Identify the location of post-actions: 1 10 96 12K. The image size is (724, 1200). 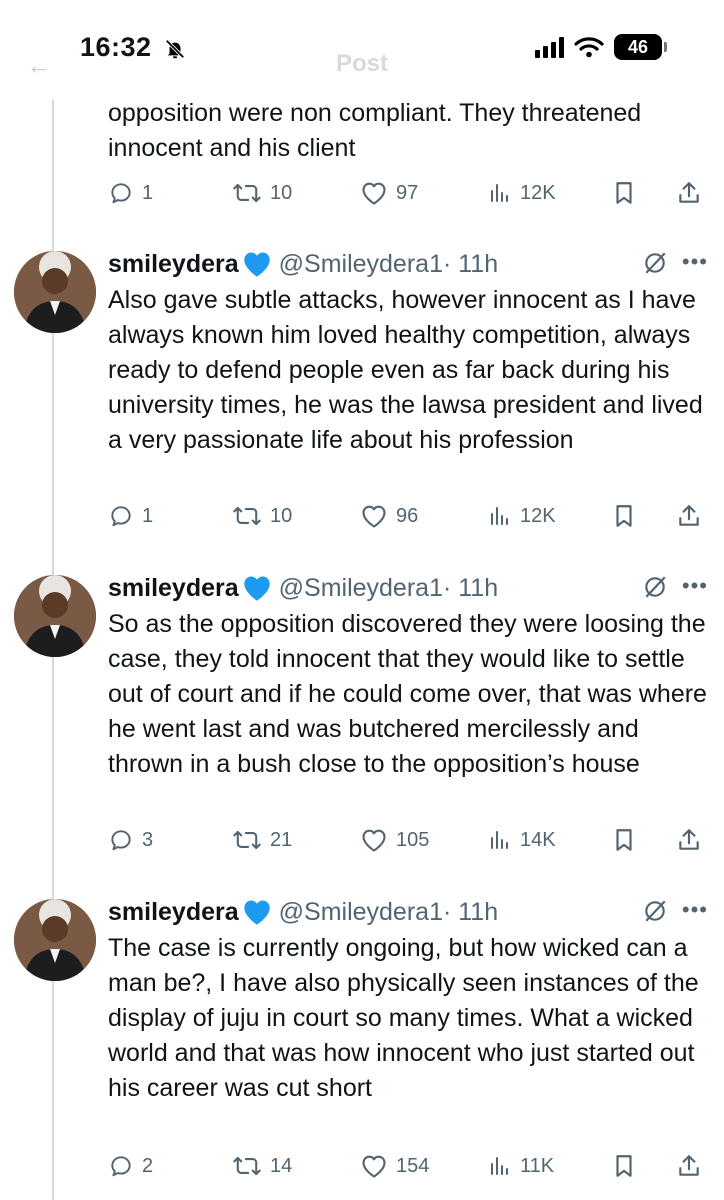
(362, 516).